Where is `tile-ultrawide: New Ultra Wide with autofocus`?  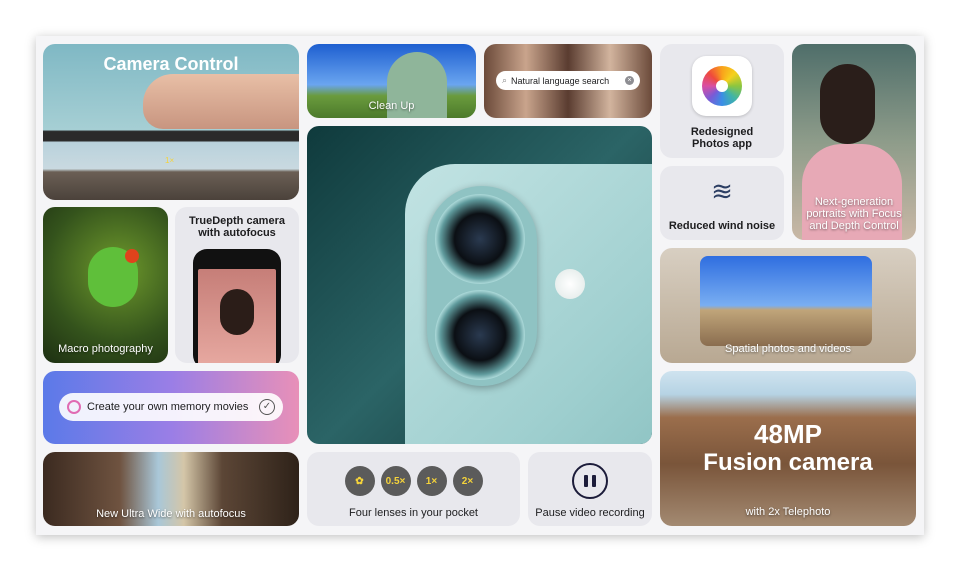
tile-ultrawide: New Ultra Wide with autofocus is located at coordinates (171, 489).